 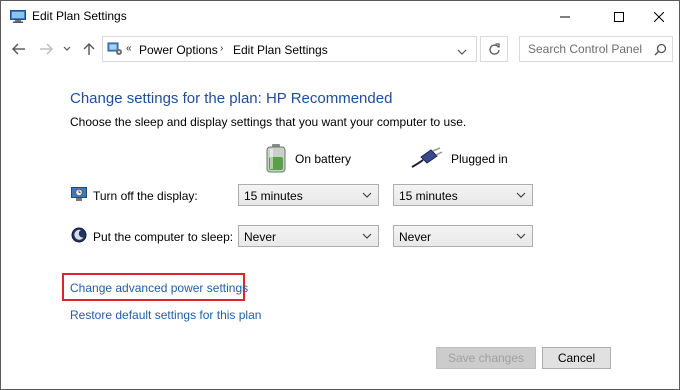 I want to click on forward-arrow-icon, so click(x=46, y=49).